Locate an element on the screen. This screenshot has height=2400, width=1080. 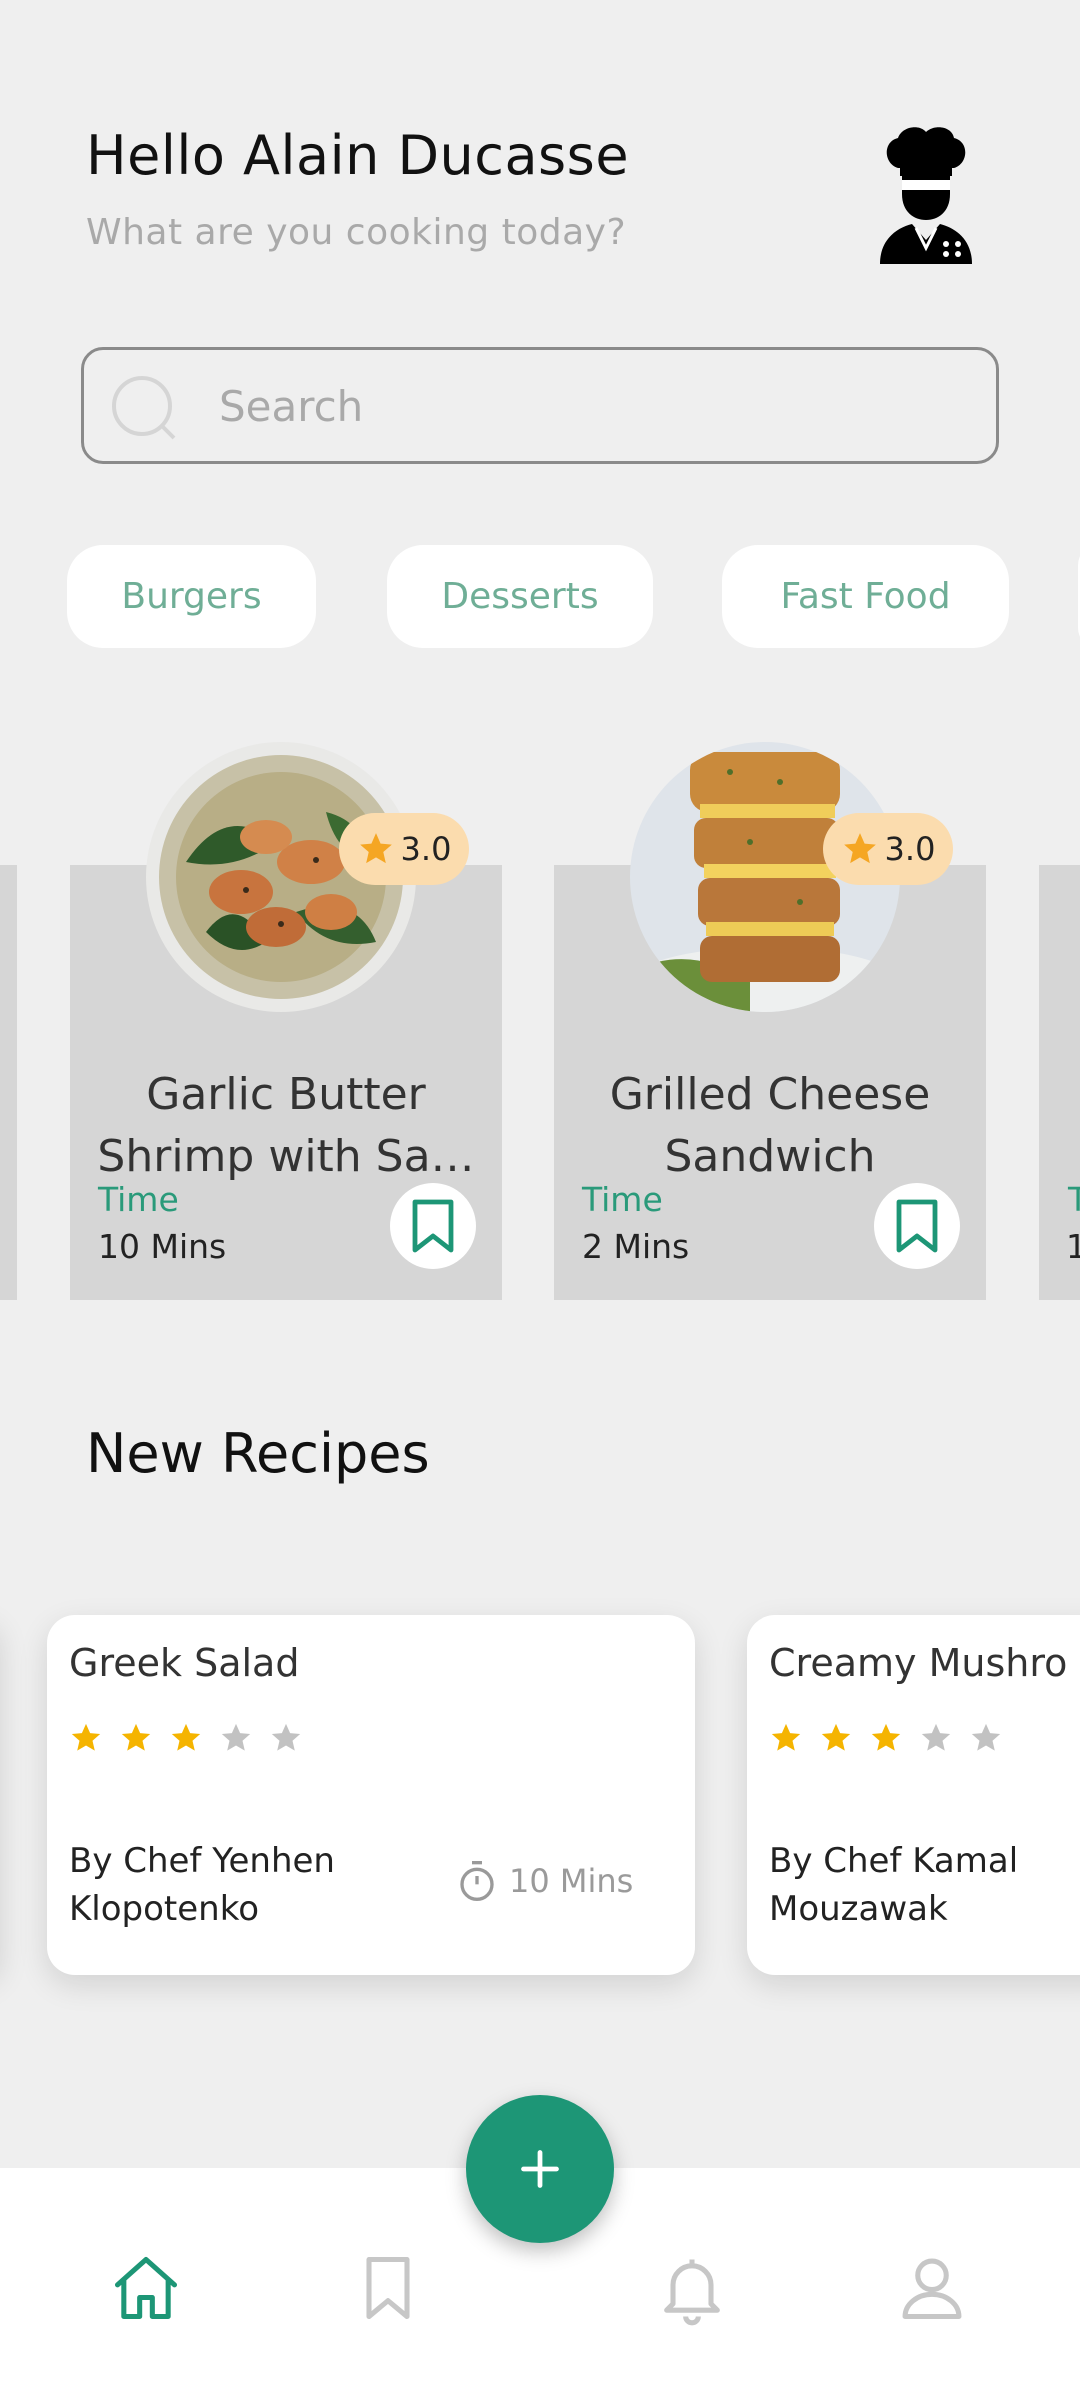
user-icon is located at coordinates (932, 2289).